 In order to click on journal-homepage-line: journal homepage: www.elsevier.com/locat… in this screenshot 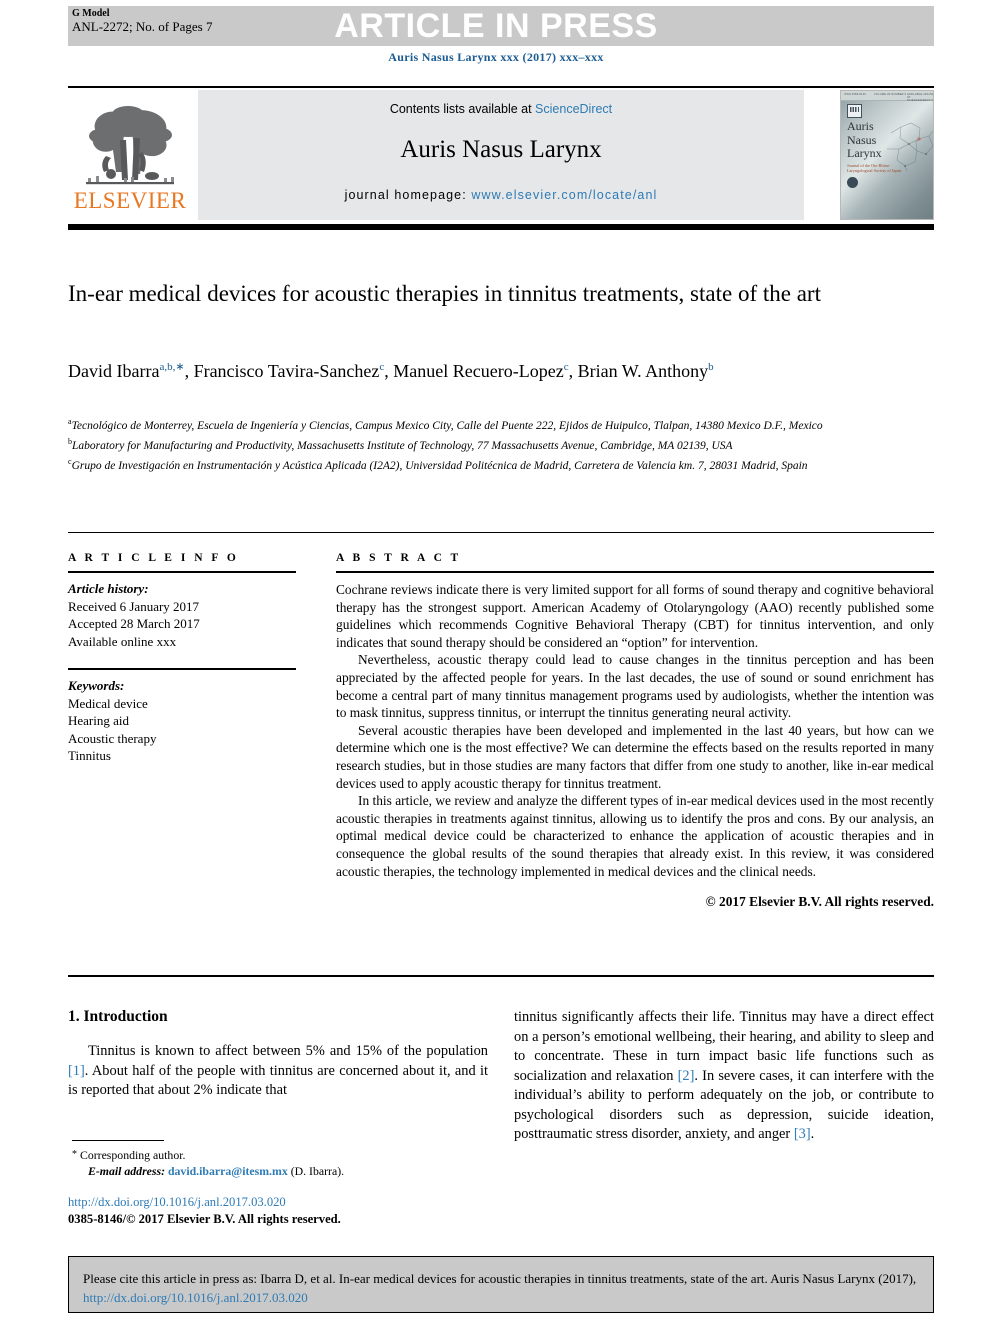, I will do `click(501, 195)`.